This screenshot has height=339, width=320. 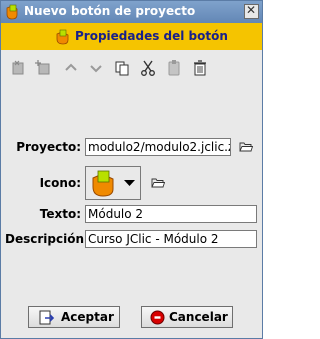 What do you see at coordinates (19, 68) in the screenshot?
I see `delete-item-icon` at bounding box center [19, 68].